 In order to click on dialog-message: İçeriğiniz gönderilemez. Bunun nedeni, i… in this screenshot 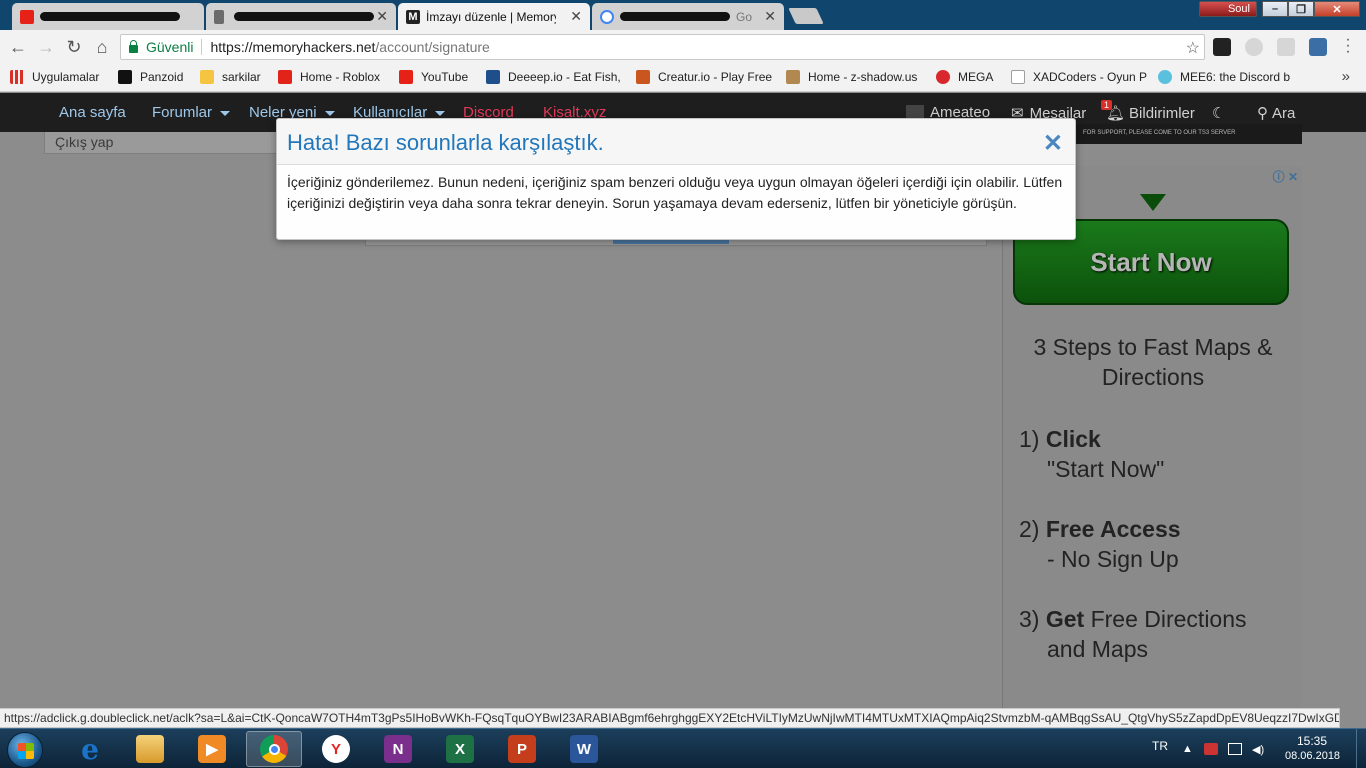, I will do `click(675, 192)`.